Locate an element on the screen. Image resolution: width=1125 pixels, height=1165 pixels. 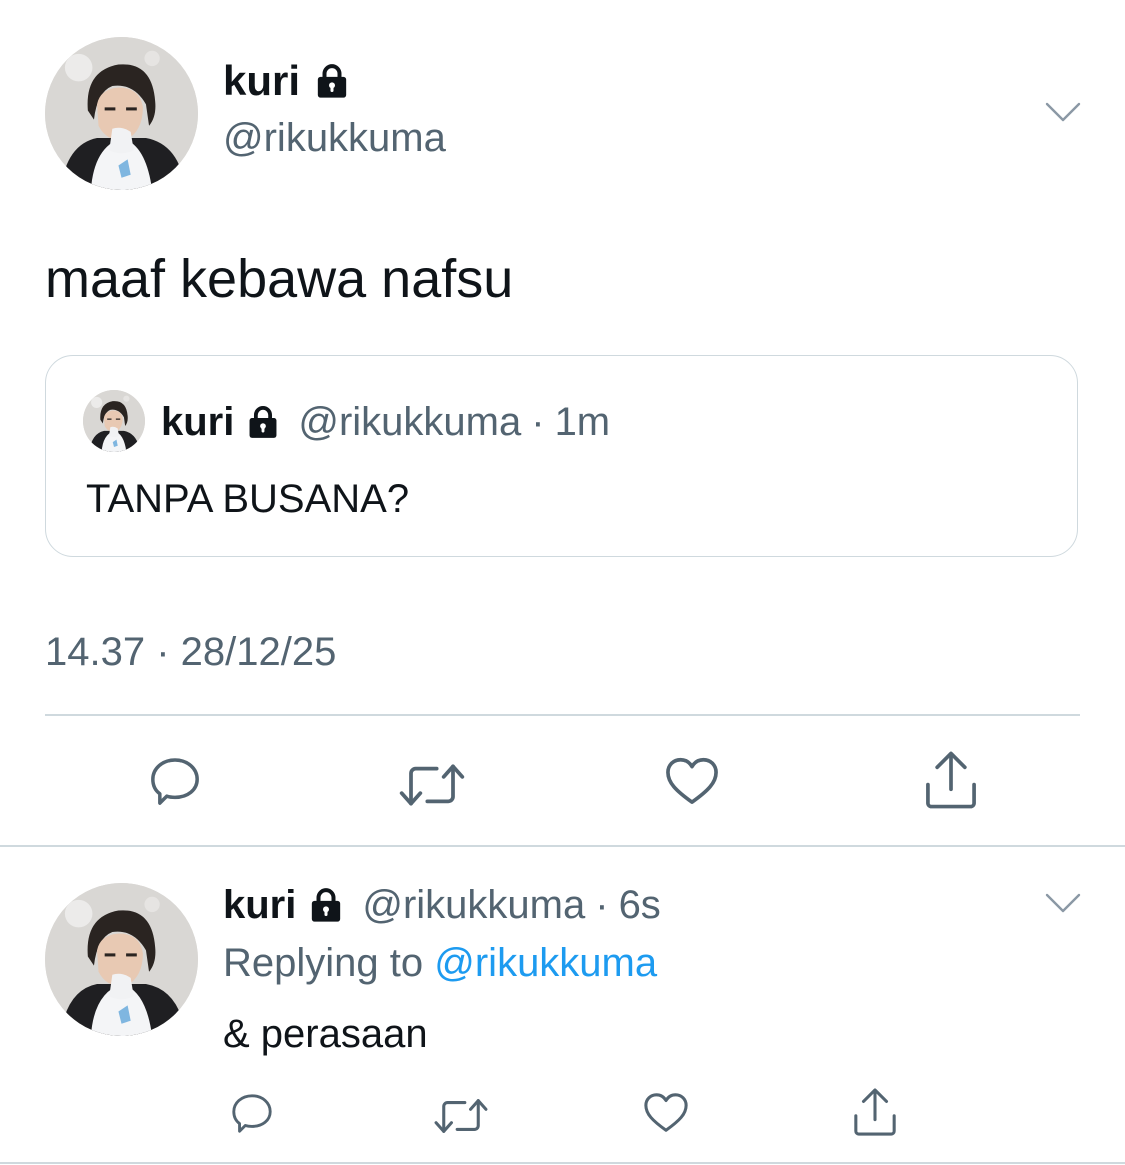
username: @rikukkuma is located at coordinates (334, 138).